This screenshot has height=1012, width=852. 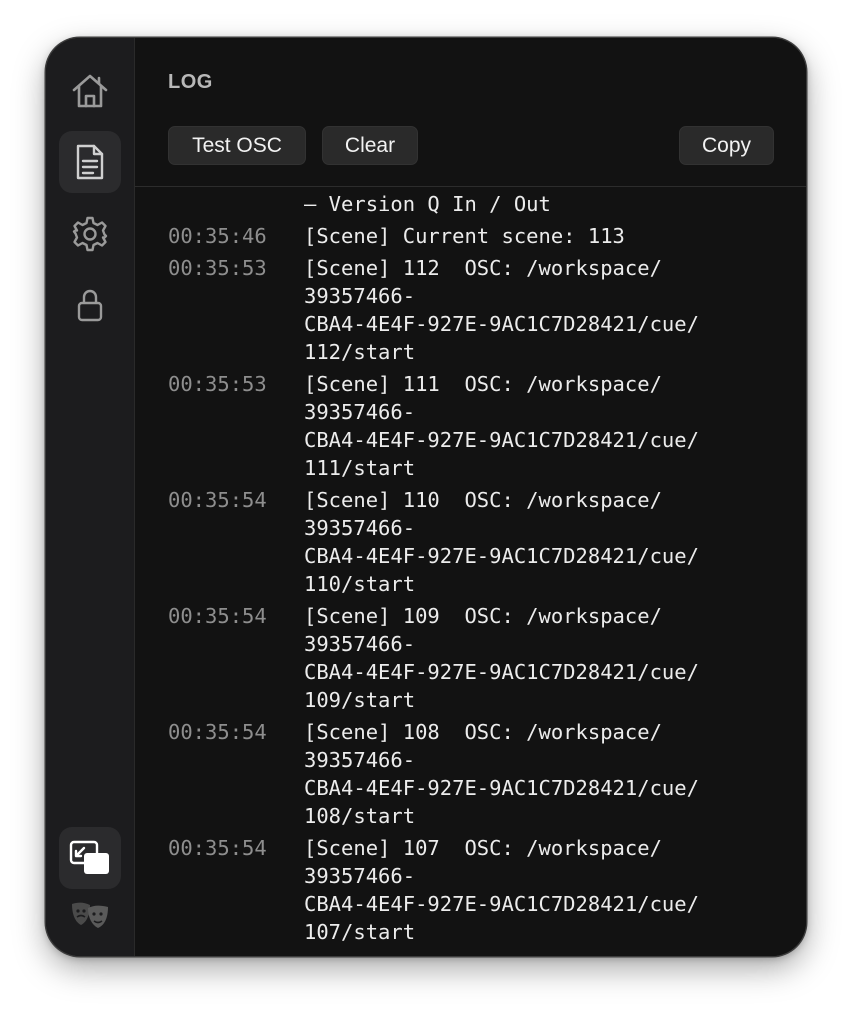 What do you see at coordinates (360, 700) in the screenshot?
I see `log-message-line: 109/start` at bounding box center [360, 700].